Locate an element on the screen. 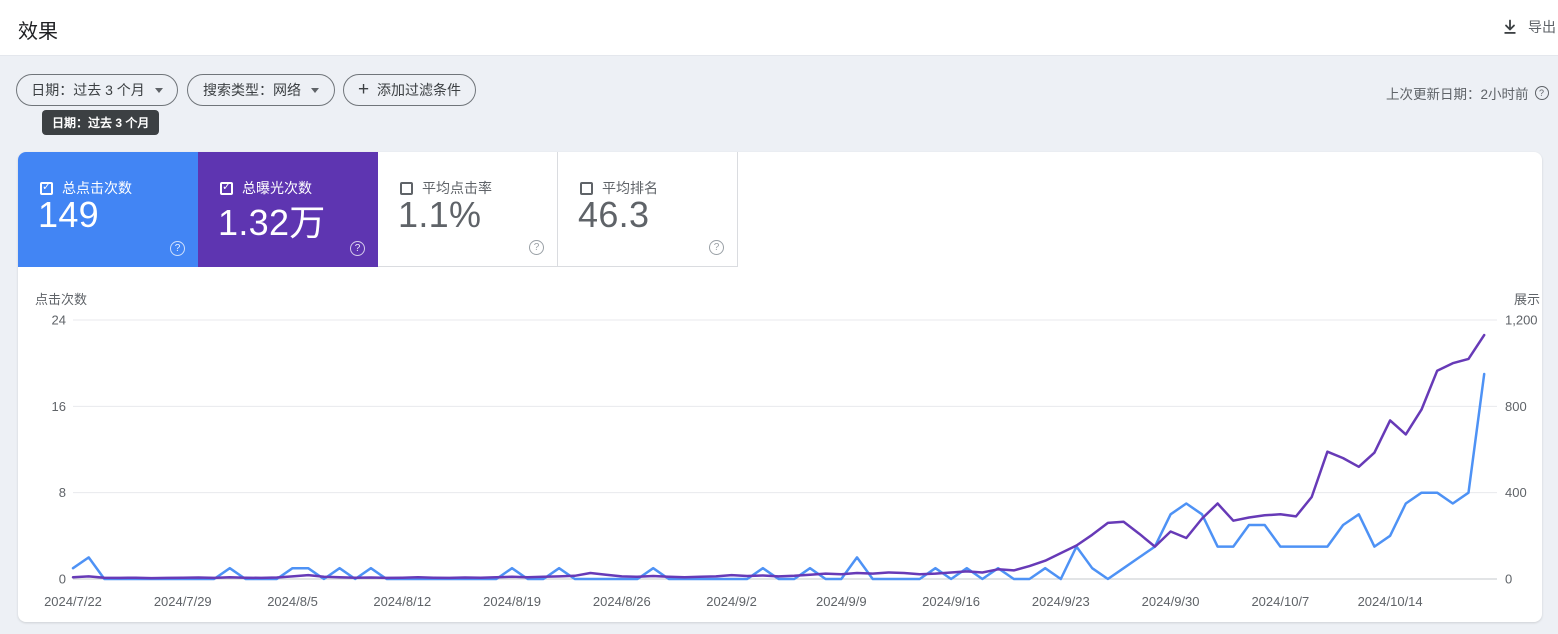  last-updated-text: 上次更新日期：2小时前 is located at coordinates (1457, 94).